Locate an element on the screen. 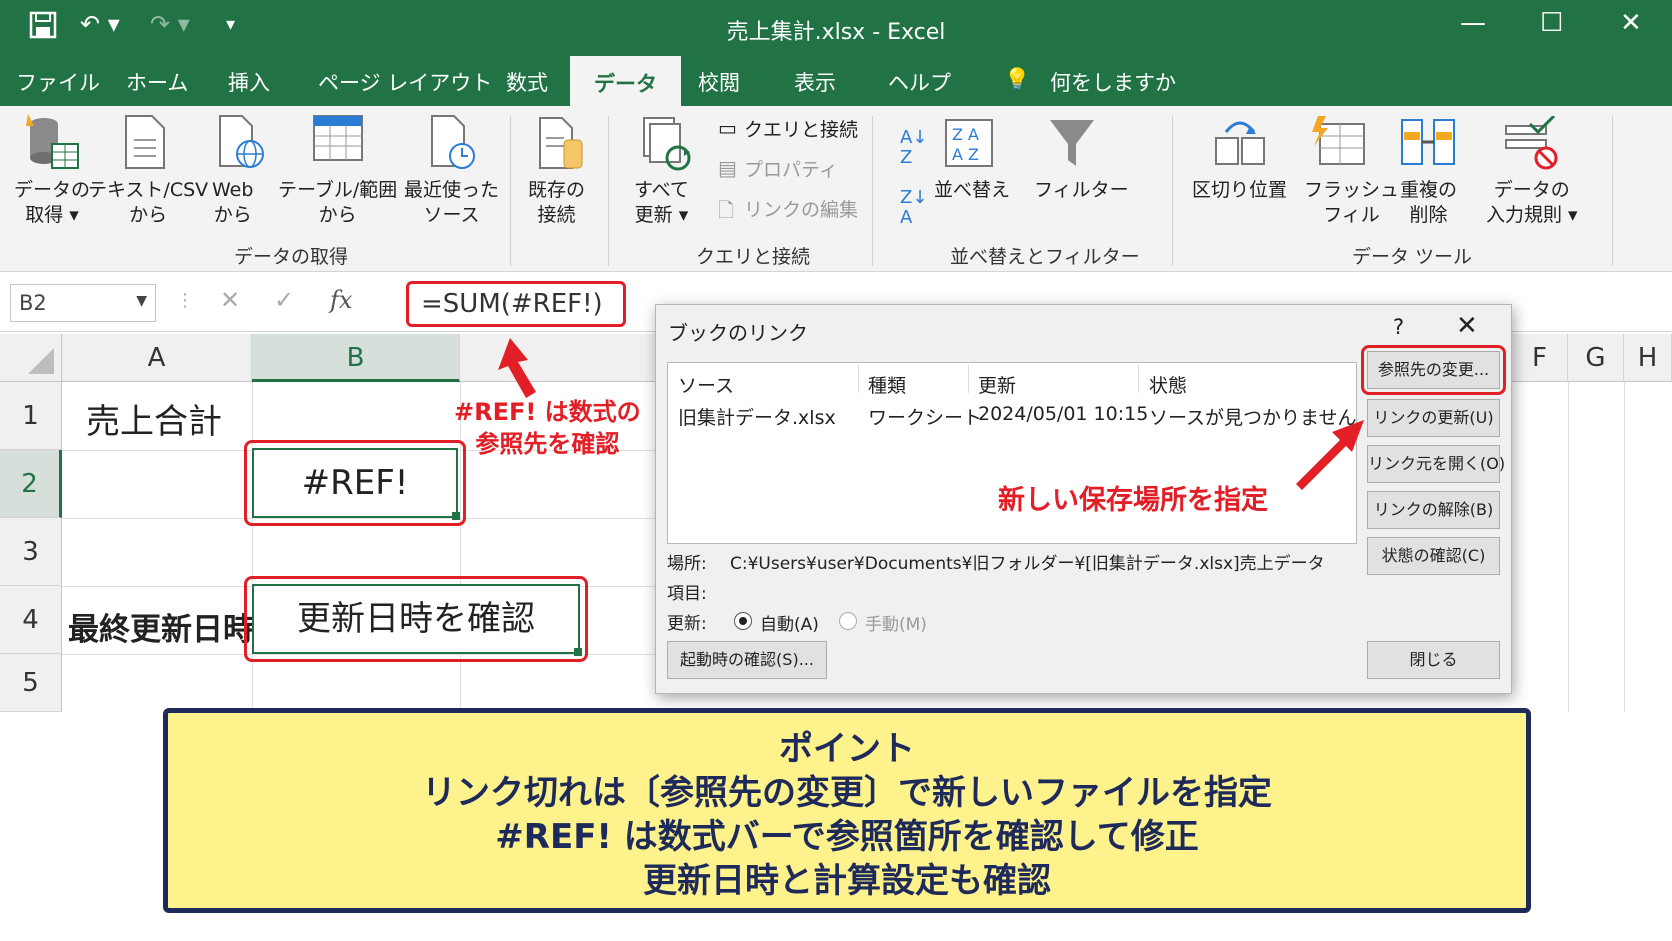 This screenshot has height=941, width=1672. select-all-corner is located at coordinates (31, 358).